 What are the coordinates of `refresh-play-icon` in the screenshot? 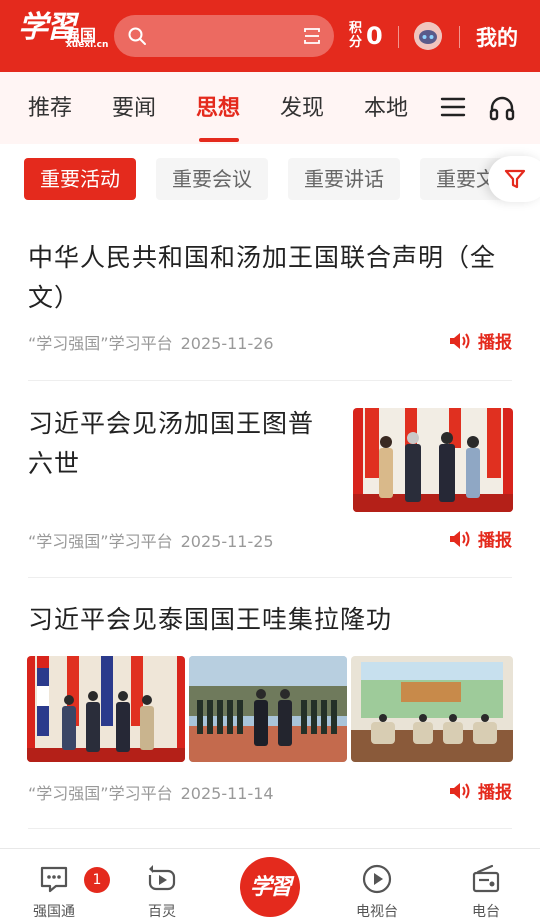 It's located at (162, 878).